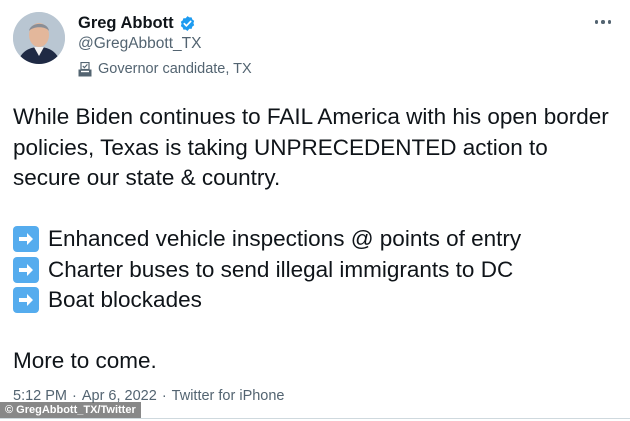 The height and width of the screenshot is (421, 630). Describe the element at coordinates (125, 299) in the screenshot. I see `tweet-bullet-text: Boat blockades` at that location.